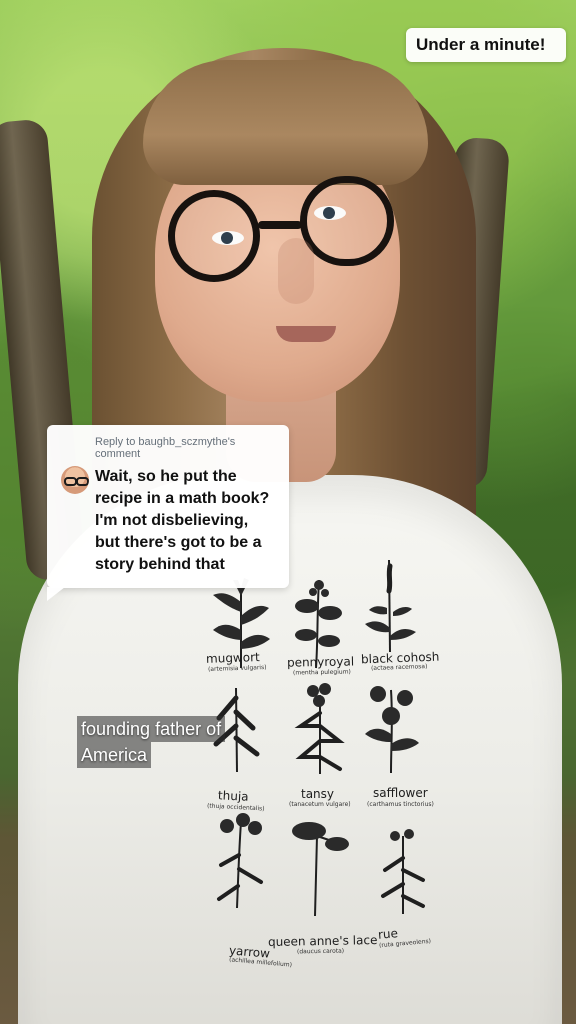 The image size is (576, 1024). I want to click on reply-comment-line: Wait, so he put the, so click(166, 476).